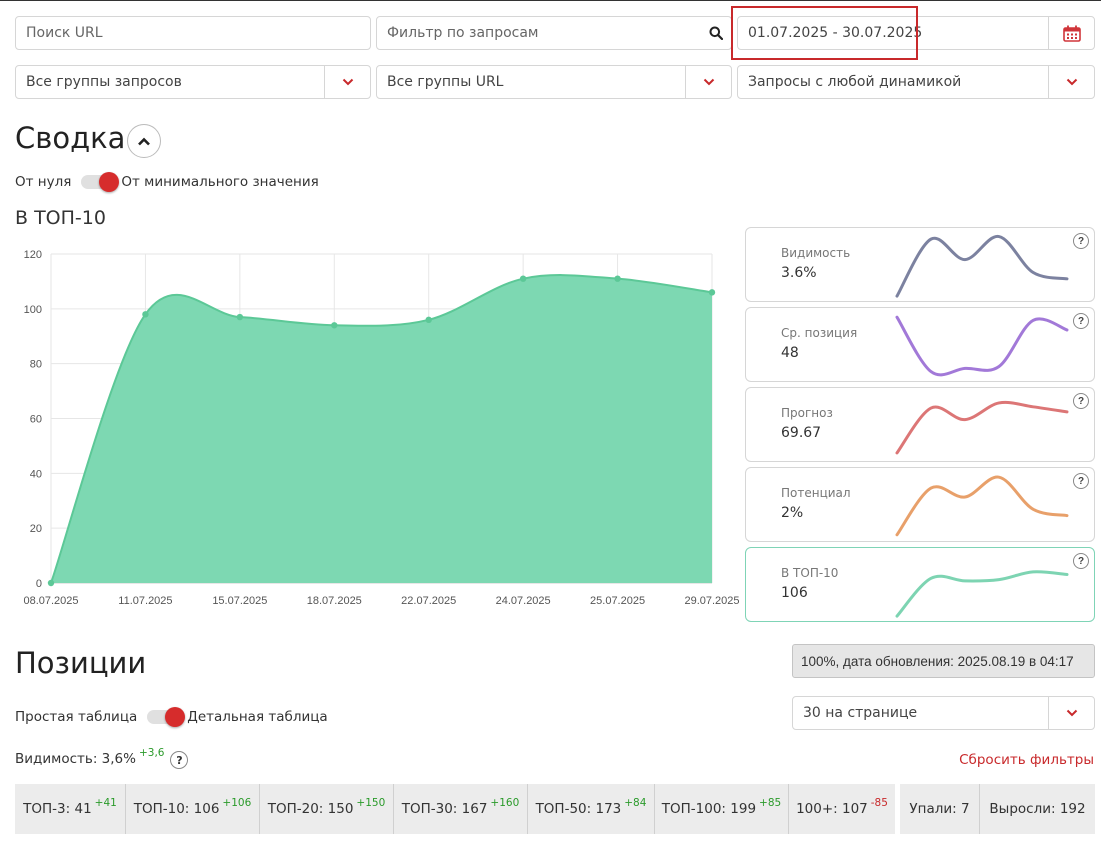 This screenshot has height=842, width=1101. I want to click on stat-top100: ТОП-100: 199 +85, so click(722, 809).